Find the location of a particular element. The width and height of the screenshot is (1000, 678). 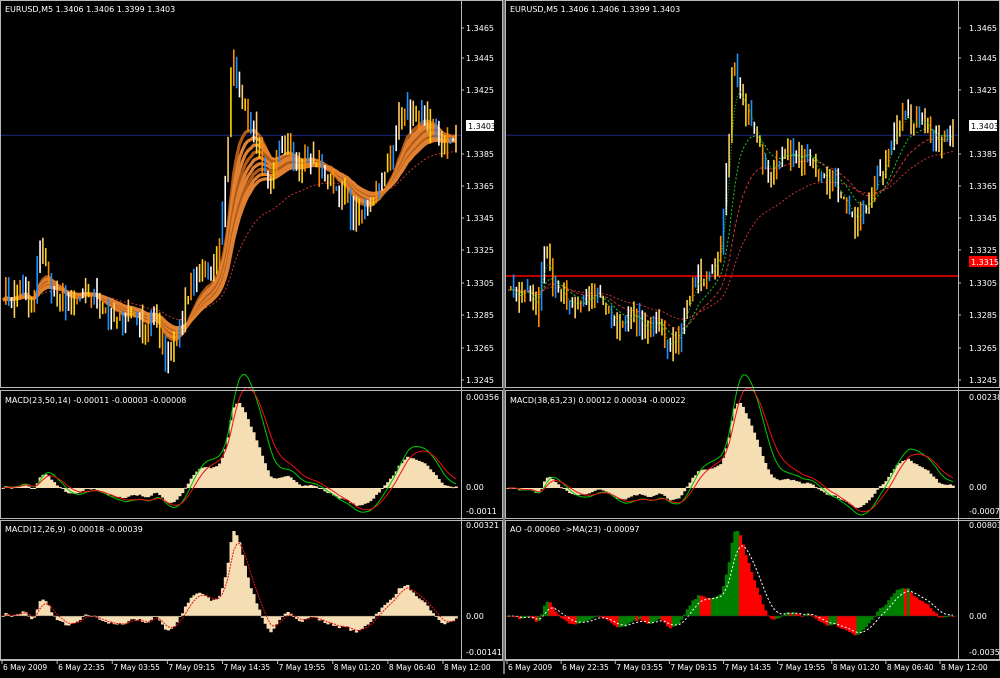

indicator-tick-label: 0.00238 is located at coordinates (984, 397).